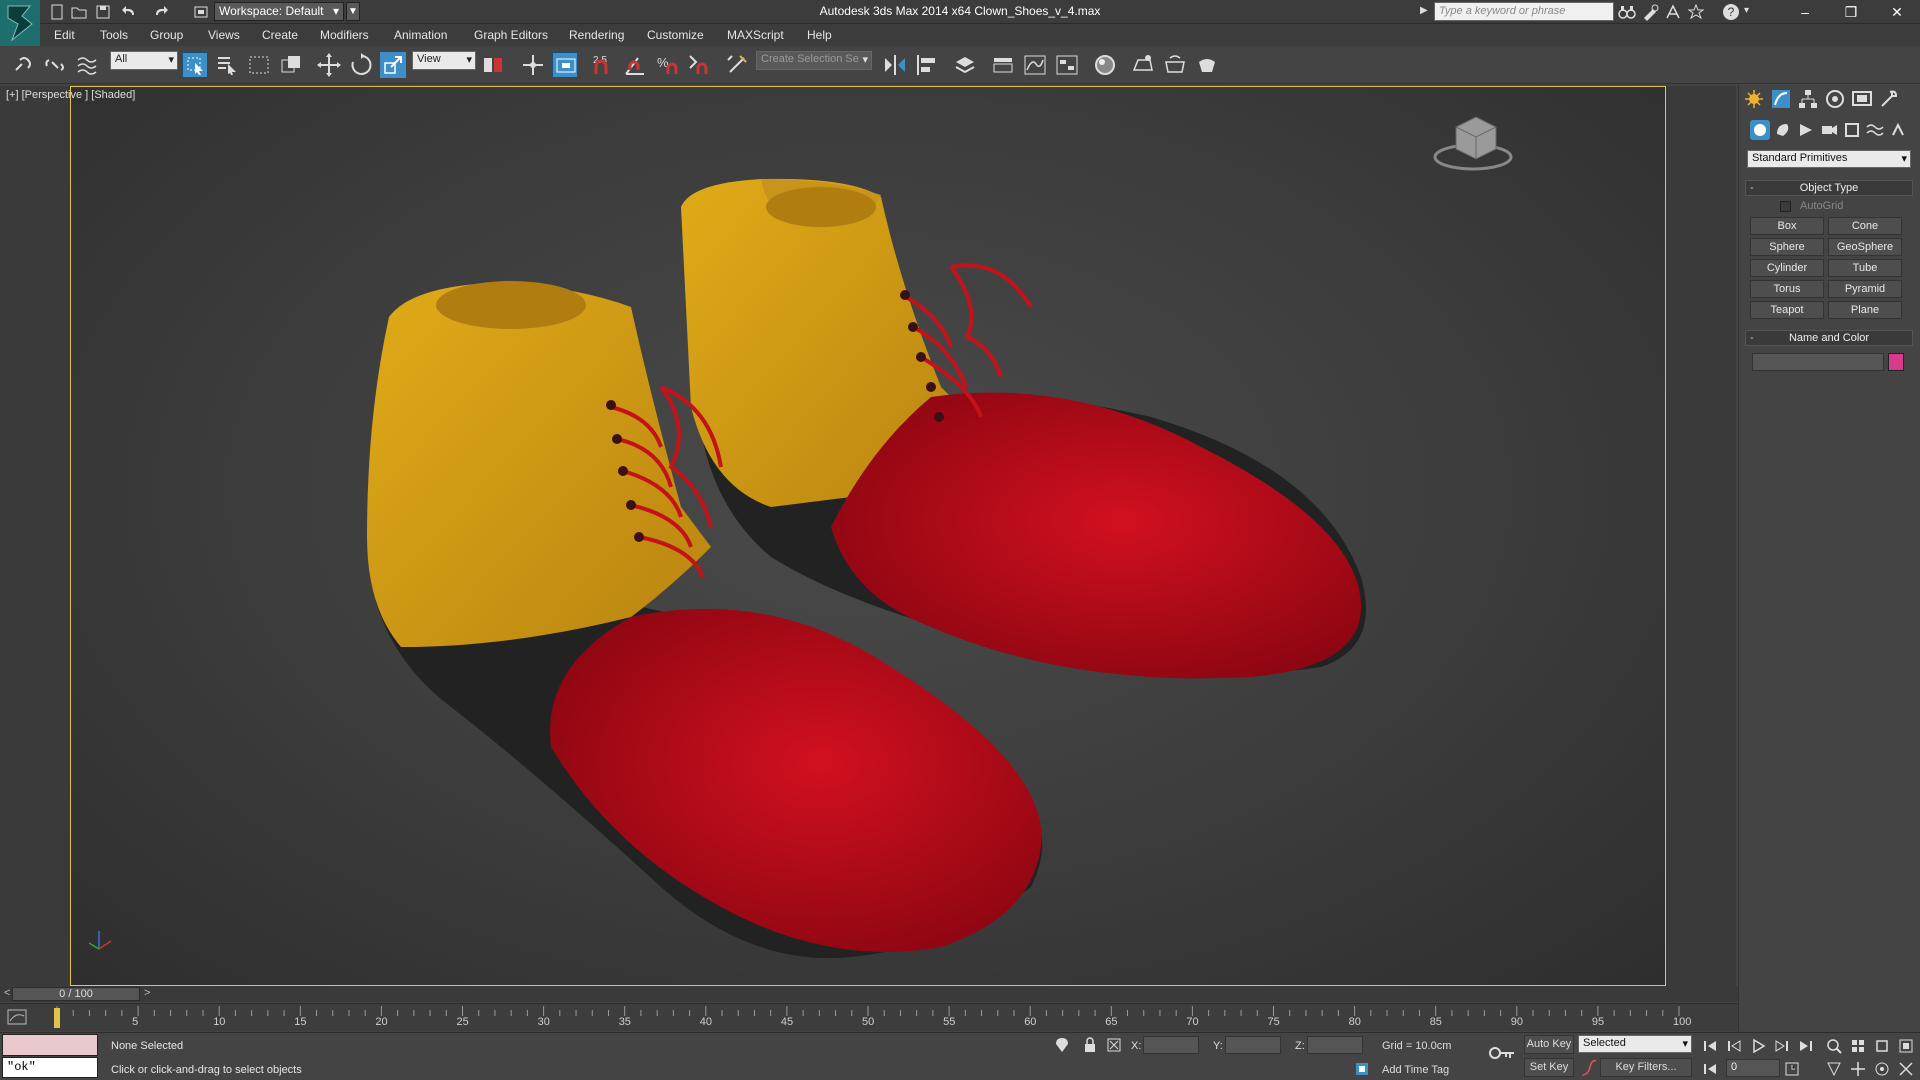 Image resolution: width=1920 pixels, height=1080 pixels. I want to click on rendered-frame-window-icon, so click(1175, 65).